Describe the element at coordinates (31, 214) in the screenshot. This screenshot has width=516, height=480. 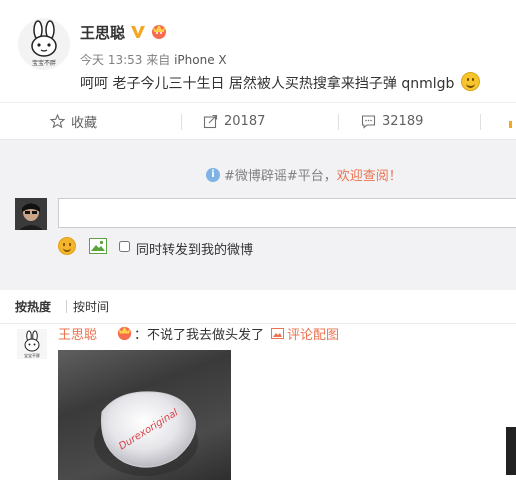
I see `current-user-avatar` at that location.